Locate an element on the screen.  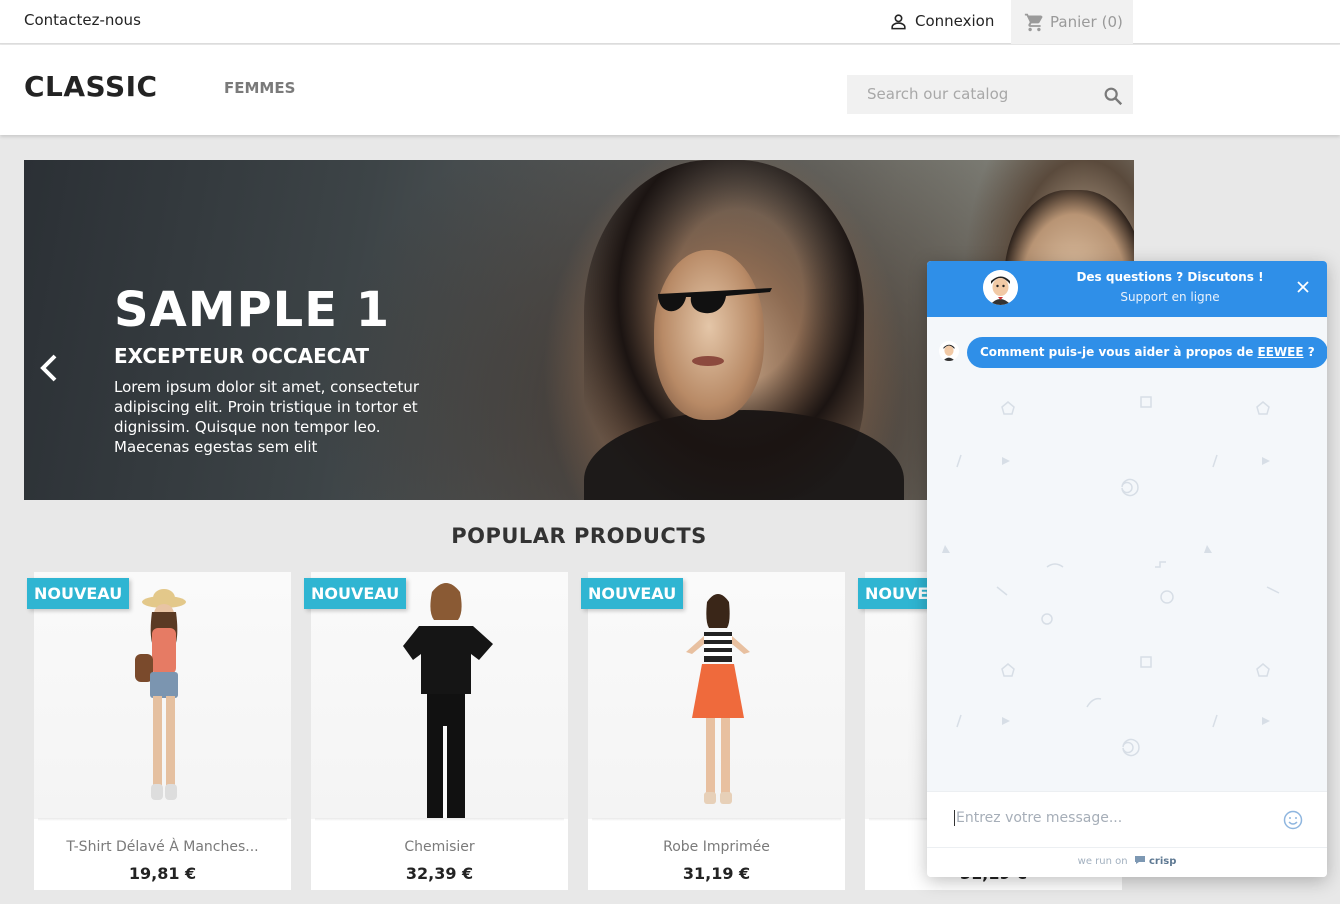
cart-button: Panier (0) is located at coordinates (1072, 22).